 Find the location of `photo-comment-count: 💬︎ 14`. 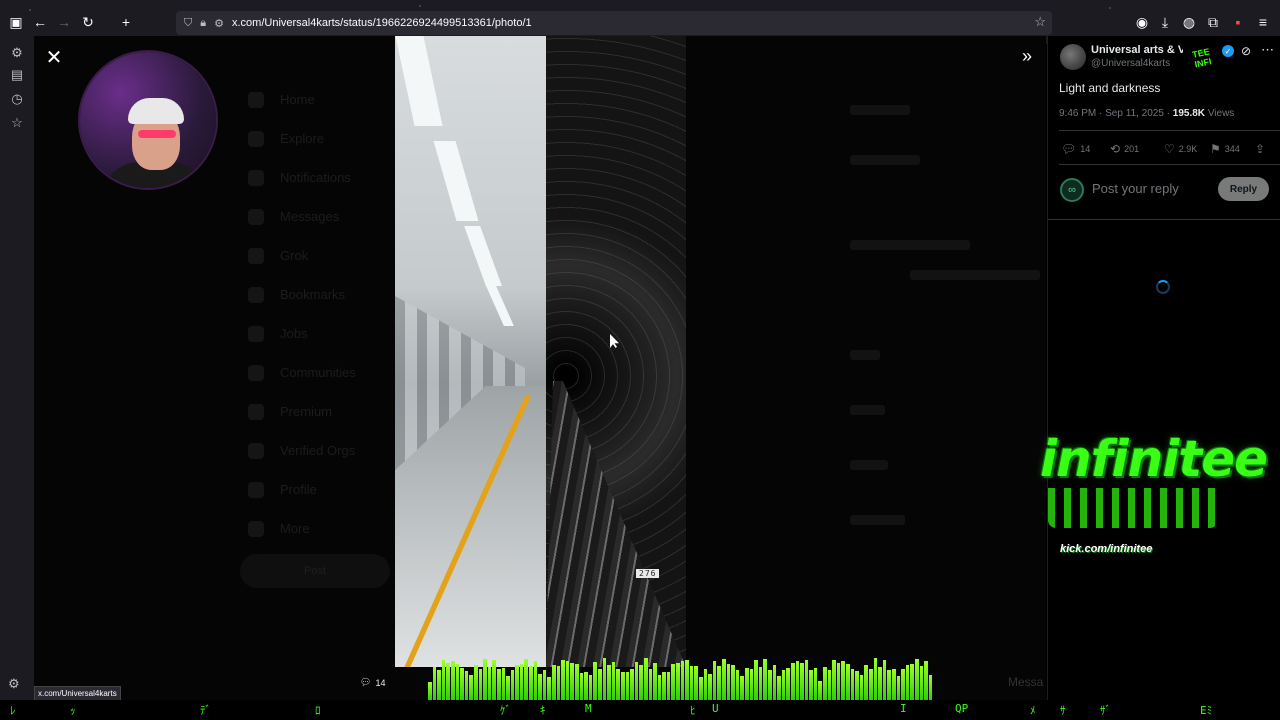

photo-comment-count: 💬︎ 14 is located at coordinates (372, 682).